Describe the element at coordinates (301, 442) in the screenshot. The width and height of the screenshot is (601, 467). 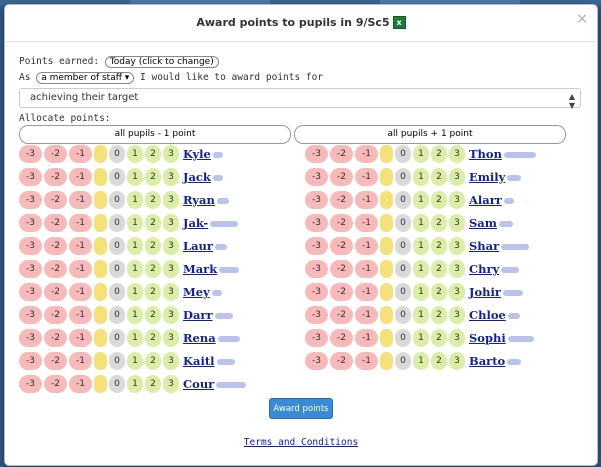
I see `terms-link: Terms and Conditions` at that location.